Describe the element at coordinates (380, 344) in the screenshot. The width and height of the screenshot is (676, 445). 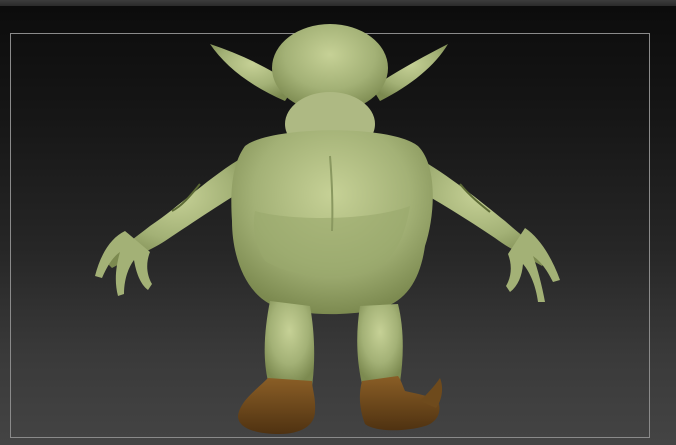
I see `right-leg` at that location.